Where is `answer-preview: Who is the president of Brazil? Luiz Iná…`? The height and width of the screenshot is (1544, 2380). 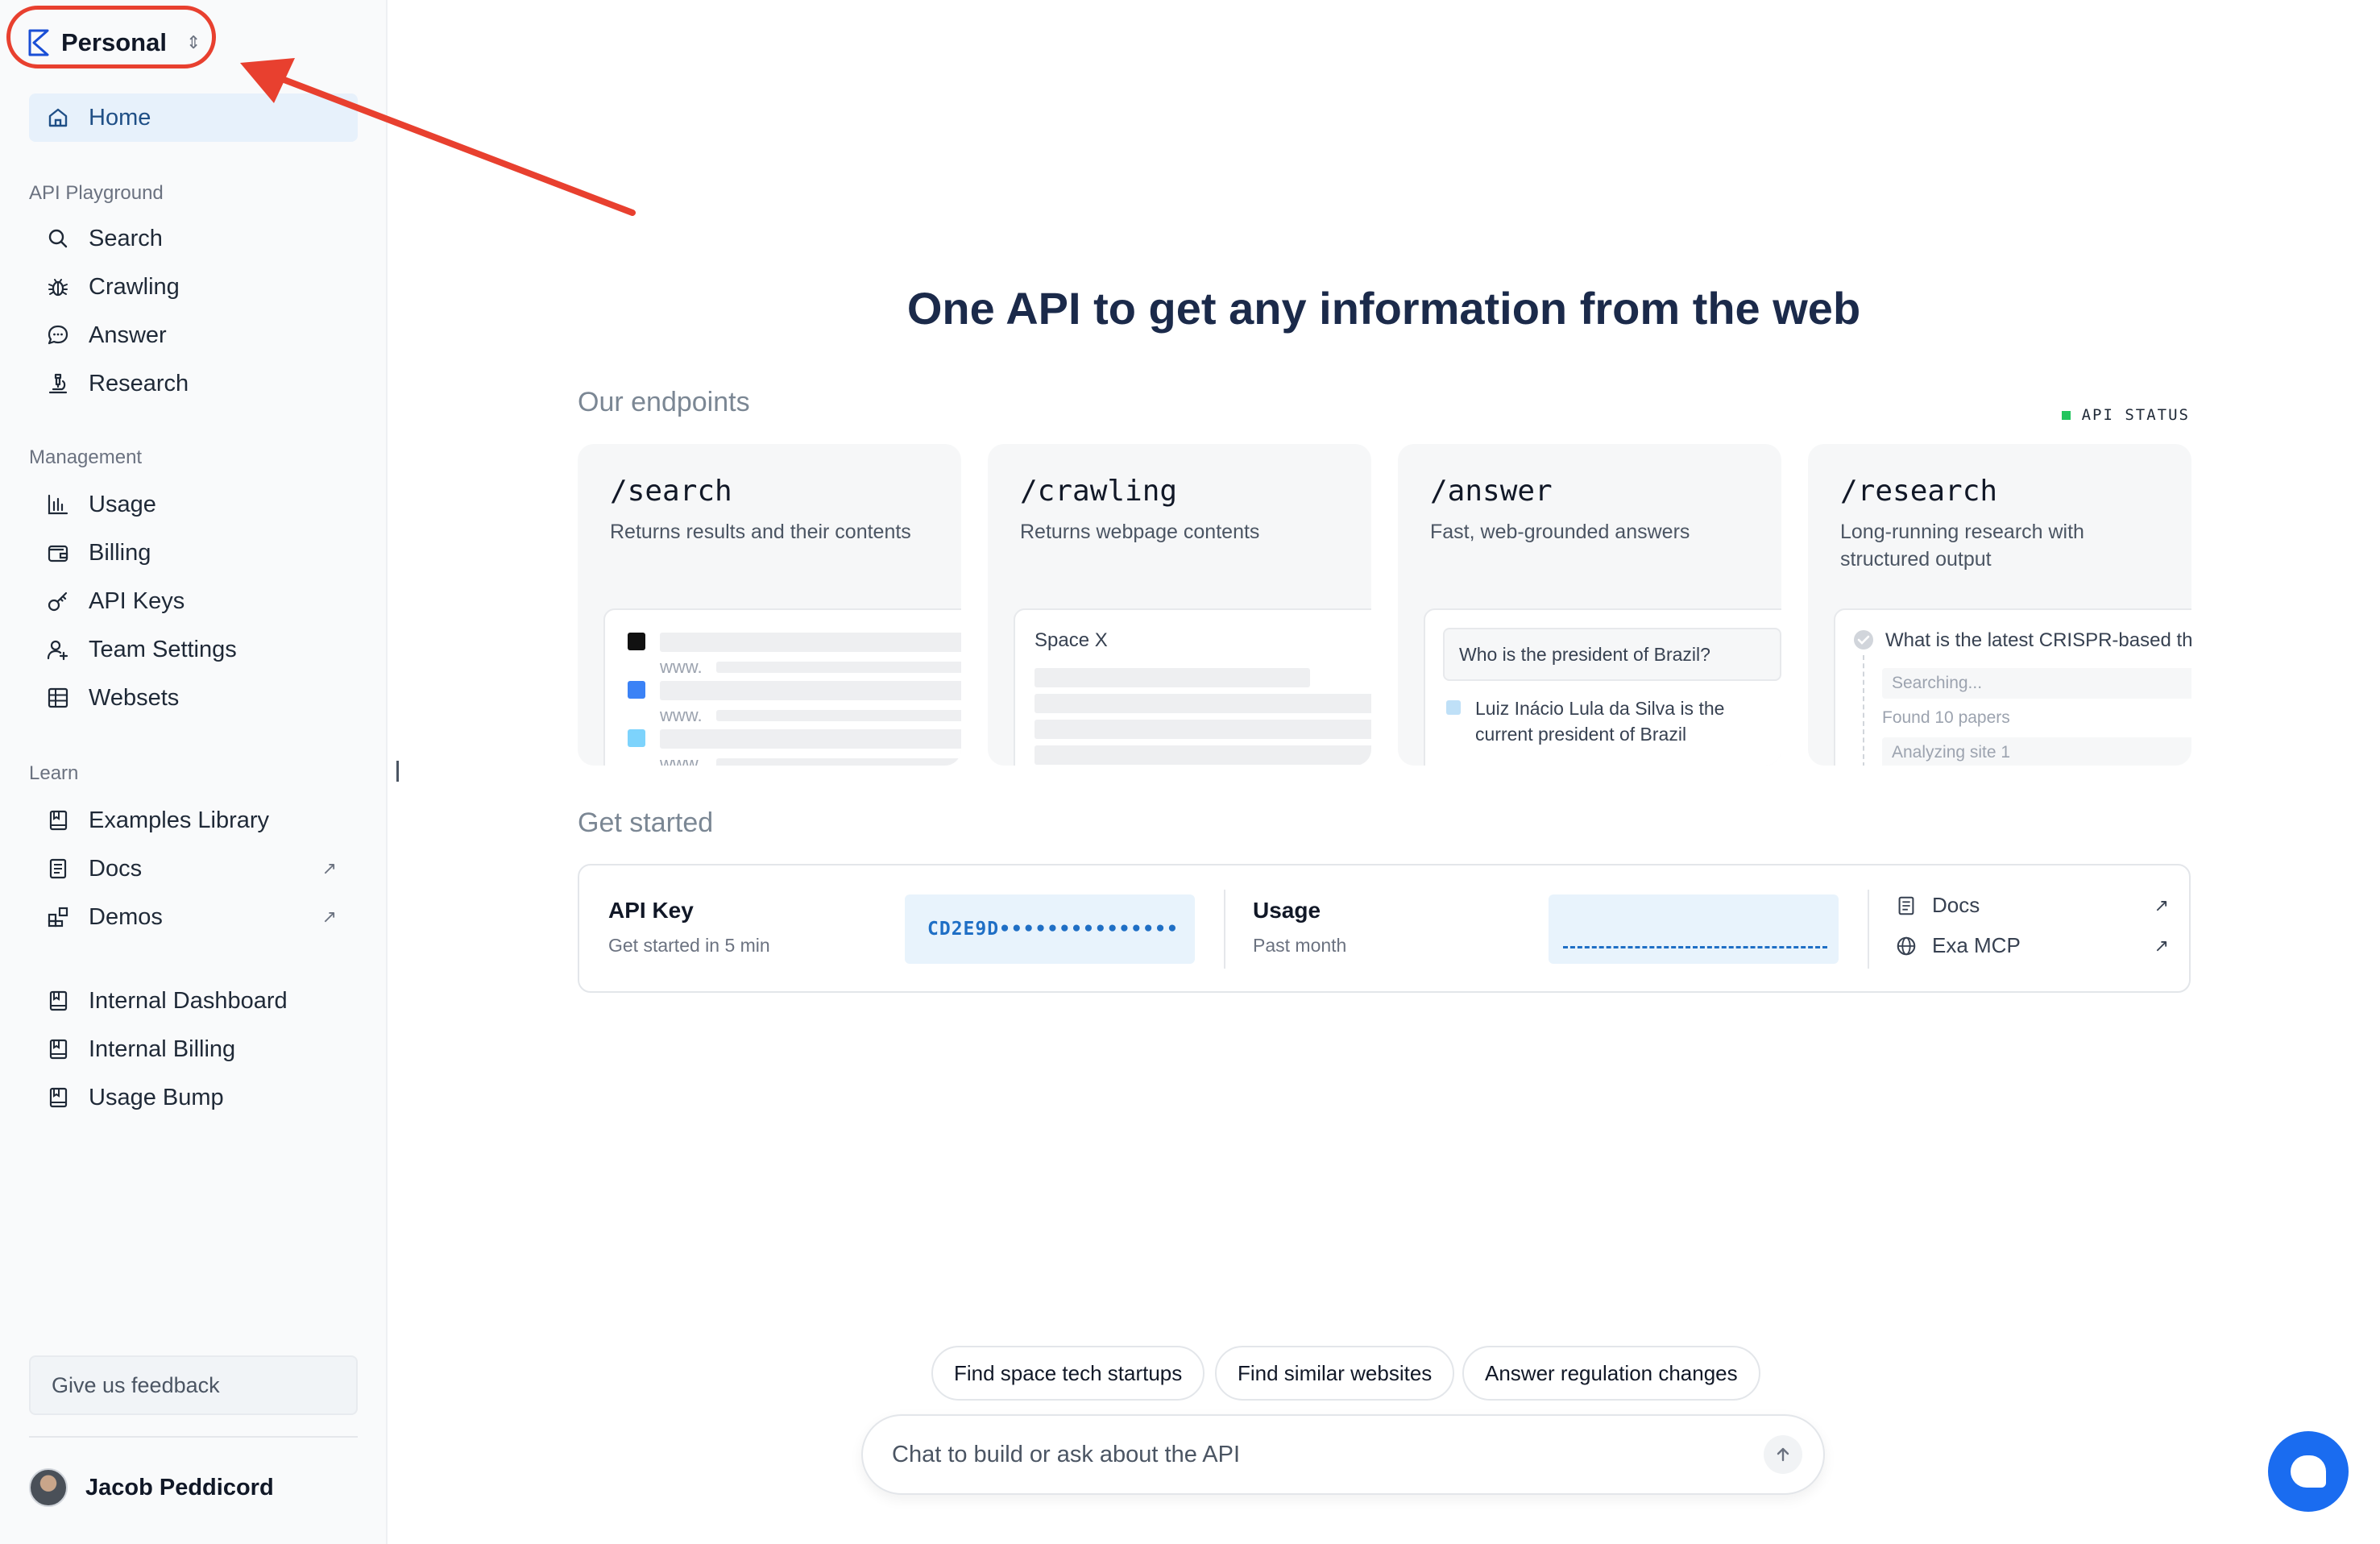
answer-preview: Who is the president of Brazil? Luiz Iná… is located at coordinates (1602, 687).